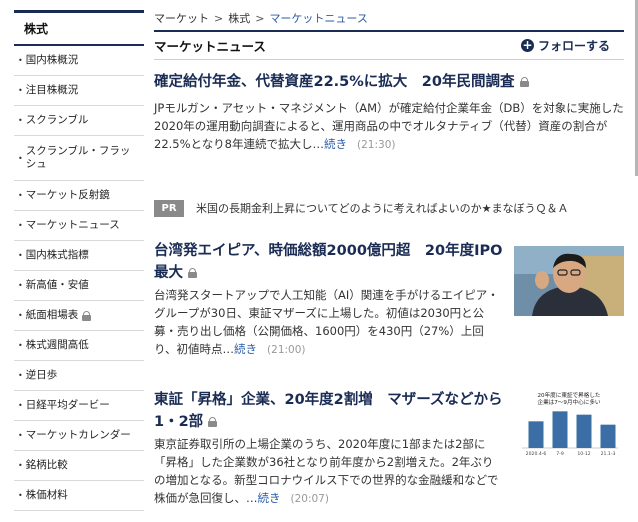 The width and height of the screenshot is (638, 522). Describe the element at coordinates (560, 454) in the screenshot. I see `chart-tick-label: 7-9` at that location.